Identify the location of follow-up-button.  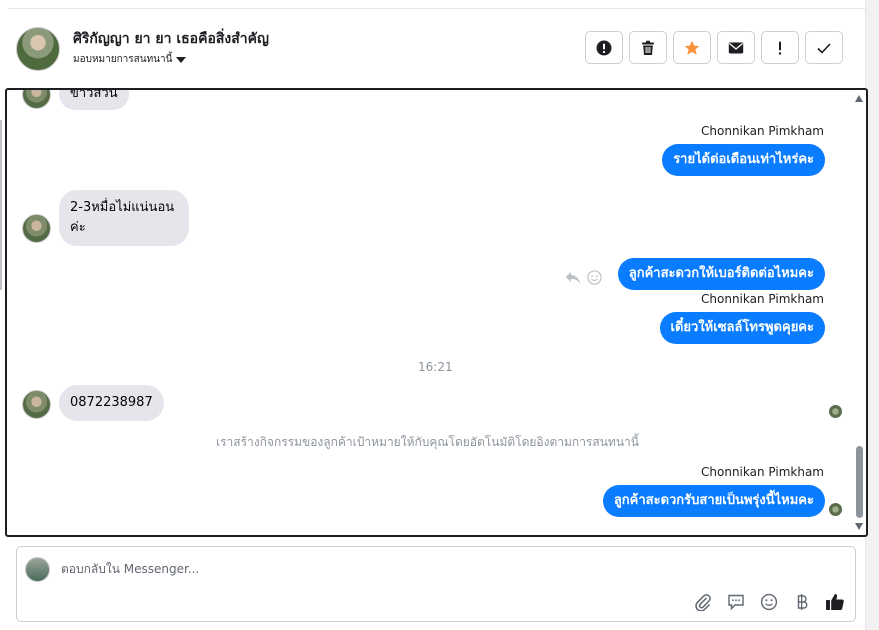
(780, 47).